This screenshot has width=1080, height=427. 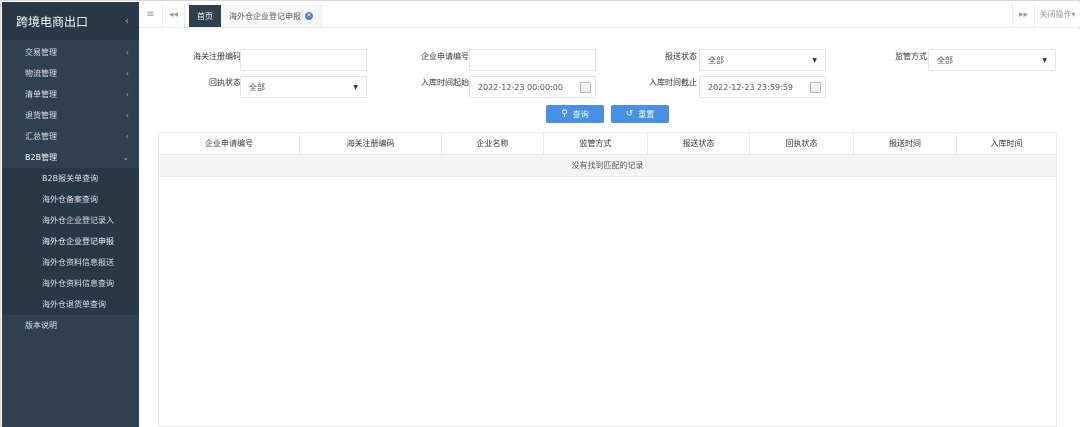 What do you see at coordinates (750, 87) in the screenshot?
I see `inbound-end-value: 2022-12-23 23:59:59` at bounding box center [750, 87].